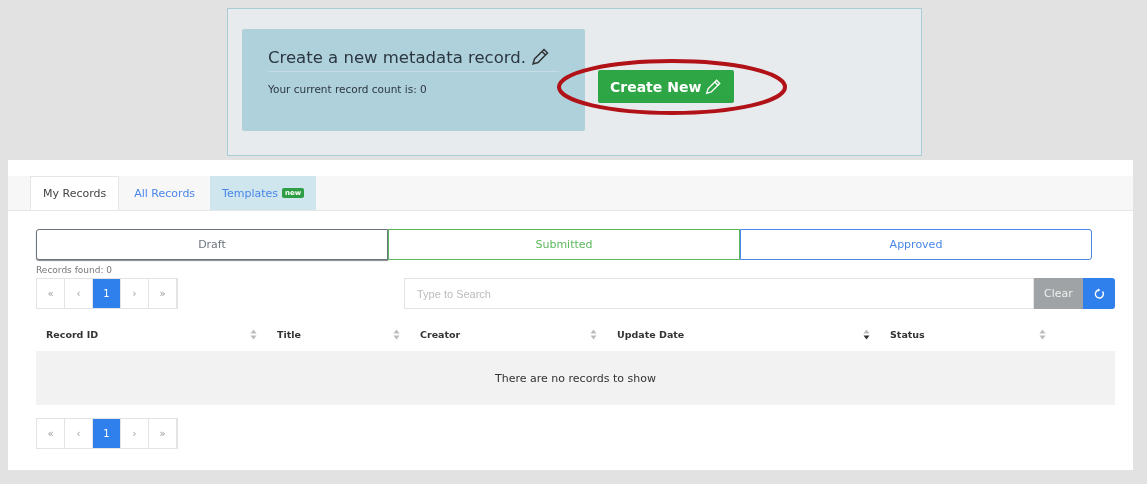  What do you see at coordinates (75, 193) in the screenshot?
I see `tab: My Records` at bounding box center [75, 193].